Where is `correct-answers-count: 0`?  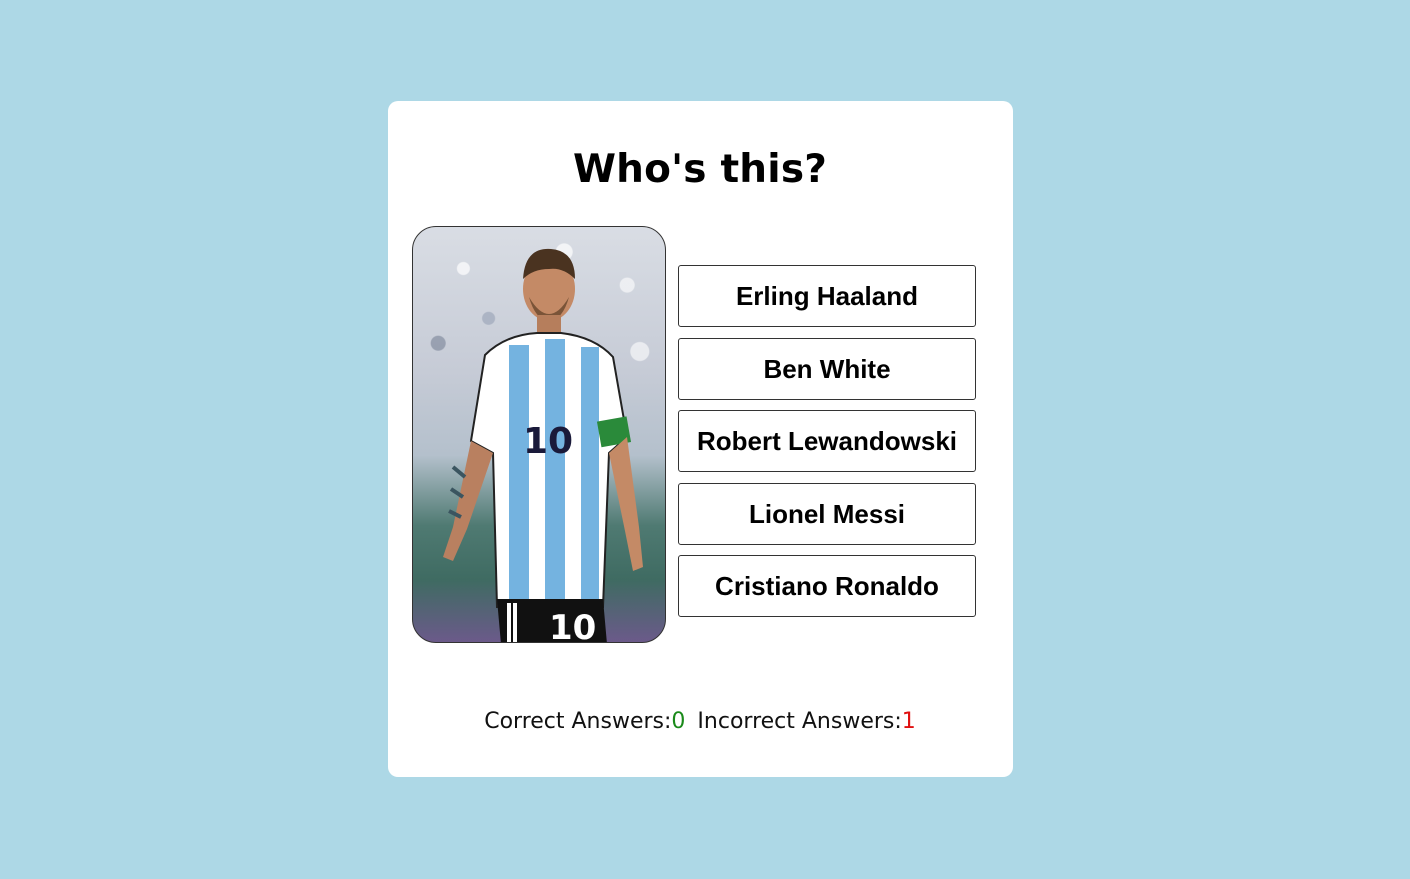 correct-answers-count: 0 is located at coordinates (678, 721).